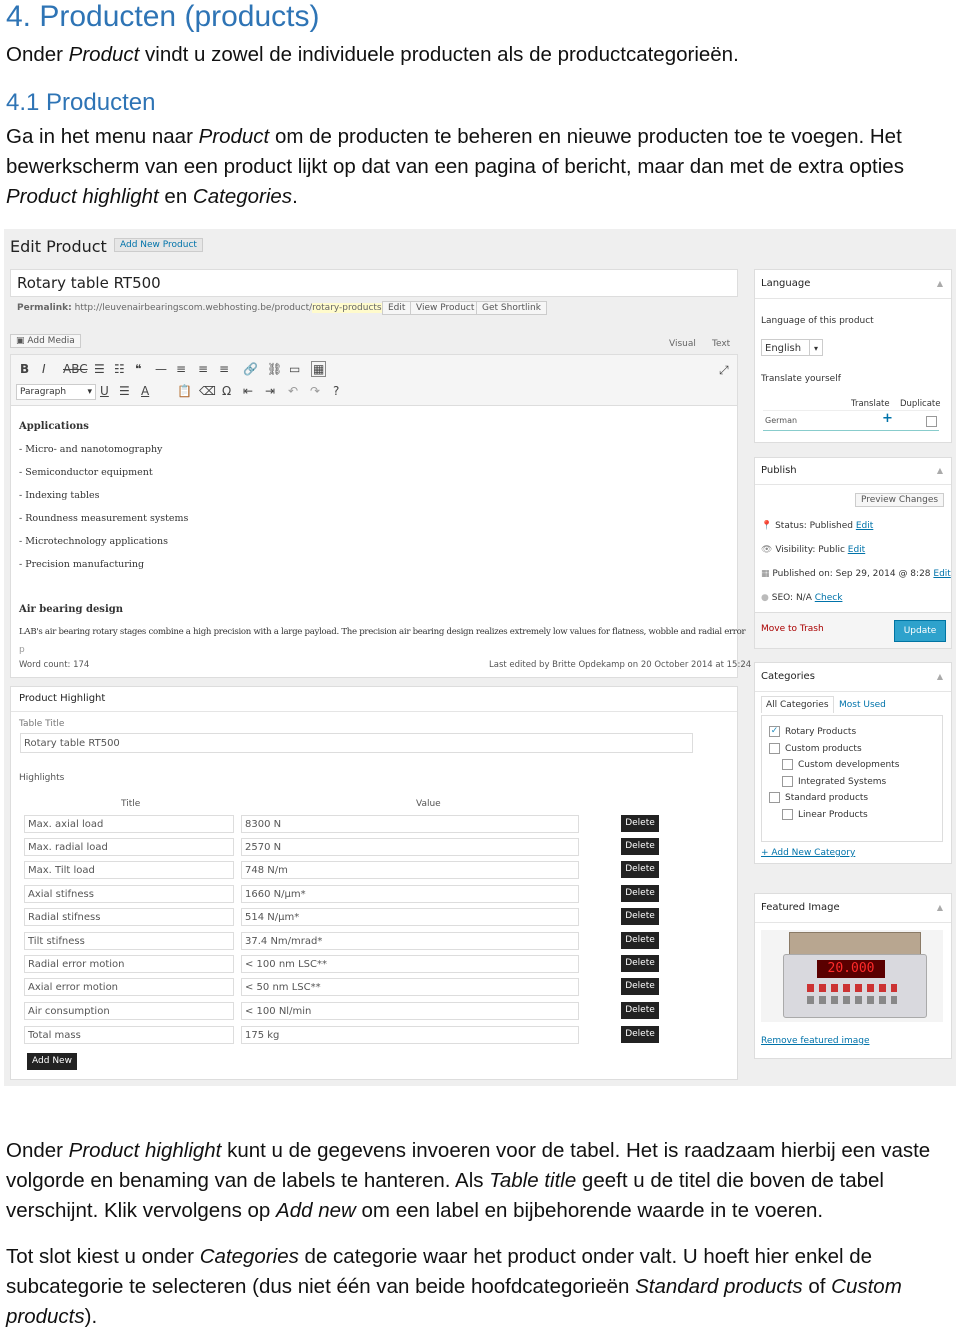 The height and width of the screenshot is (1332, 960). Describe the element at coordinates (887, 418) in the screenshot. I see `add-translation-icon: +` at that location.